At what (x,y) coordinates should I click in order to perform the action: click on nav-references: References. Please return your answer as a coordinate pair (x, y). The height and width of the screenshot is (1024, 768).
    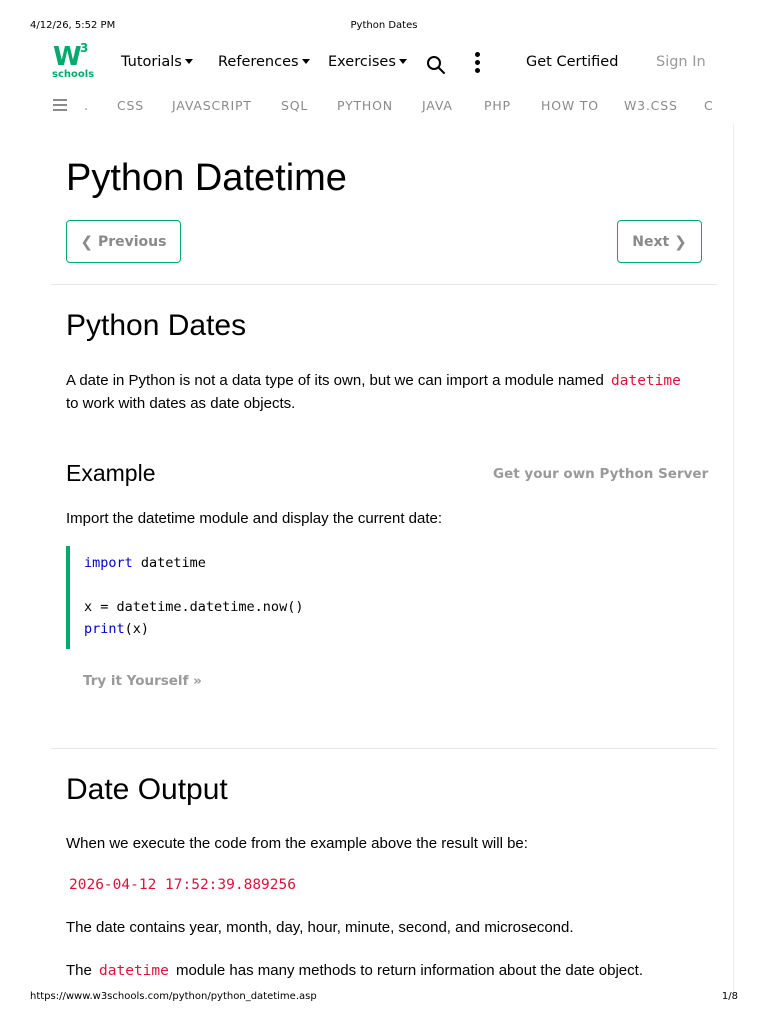
    Looking at the image, I should click on (264, 62).